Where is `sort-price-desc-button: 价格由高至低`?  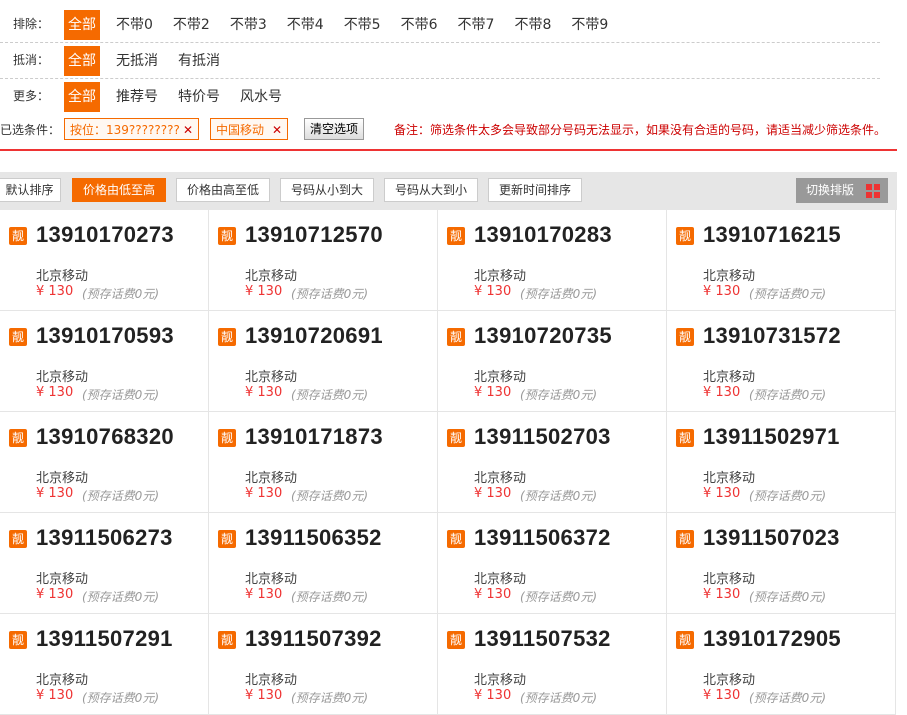
sort-price-desc-button: 价格由高至低 is located at coordinates (223, 190).